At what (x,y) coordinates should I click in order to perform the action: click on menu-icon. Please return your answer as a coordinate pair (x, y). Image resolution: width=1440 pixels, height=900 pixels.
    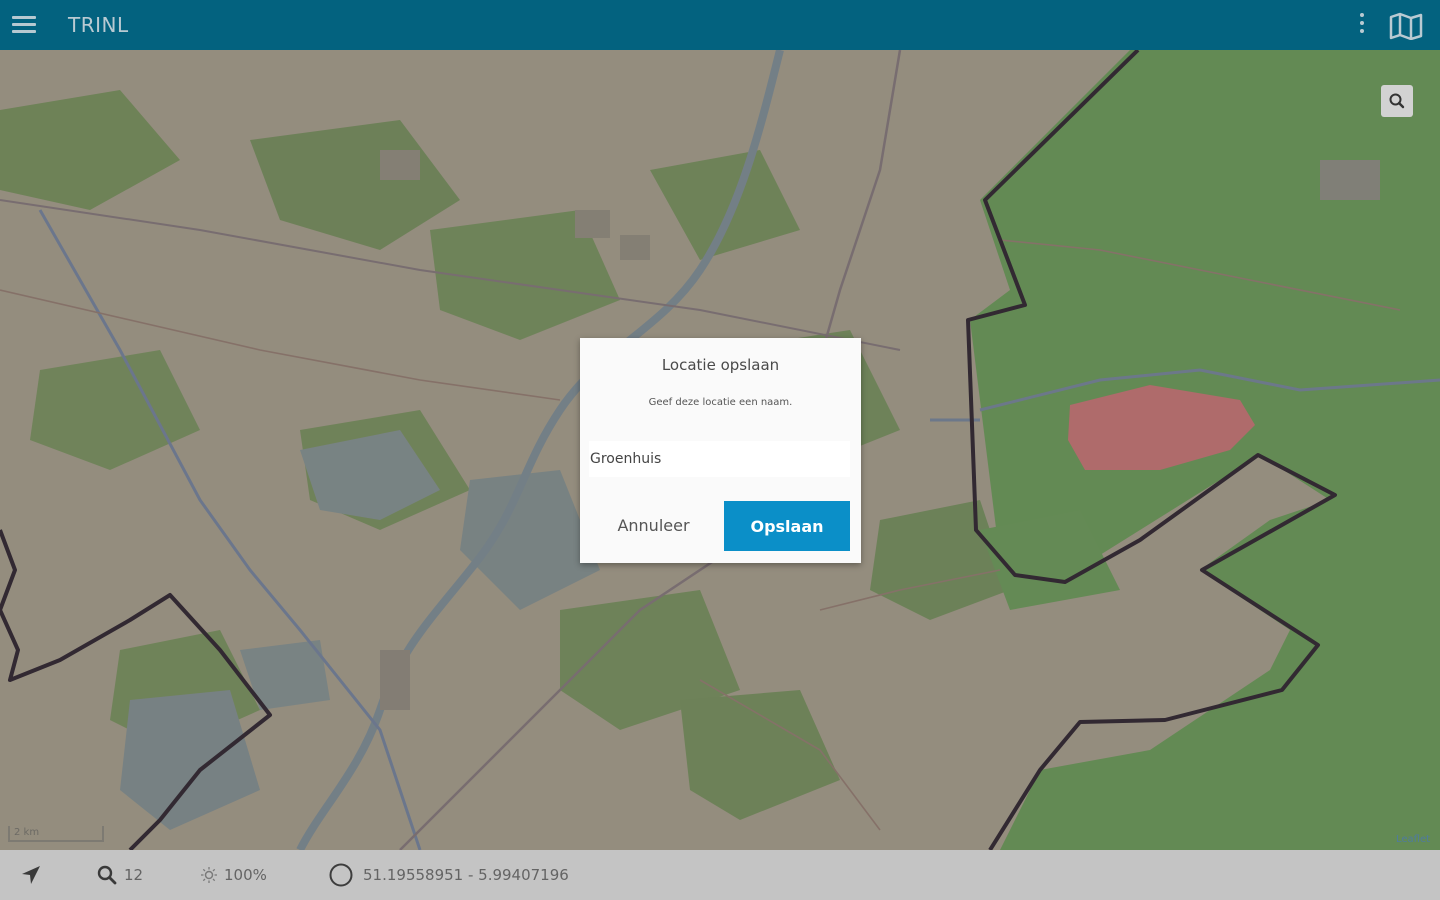
    Looking at the image, I should click on (24, 25).